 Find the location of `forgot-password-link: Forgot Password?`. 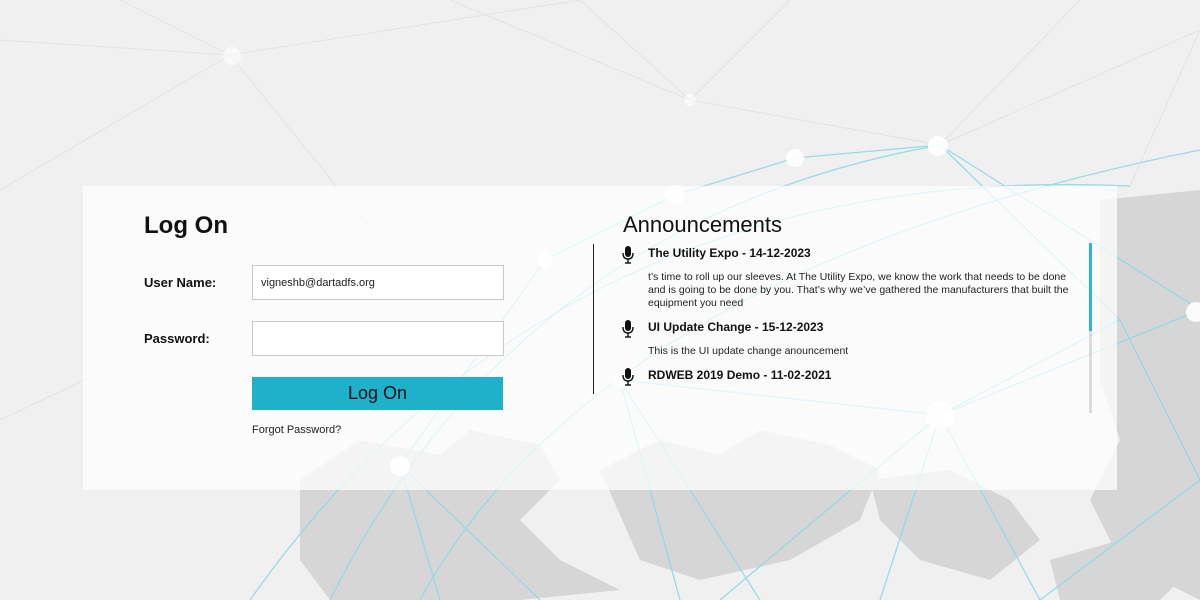

forgot-password-link: Forgot Password? is located at coordinates (296, 430).